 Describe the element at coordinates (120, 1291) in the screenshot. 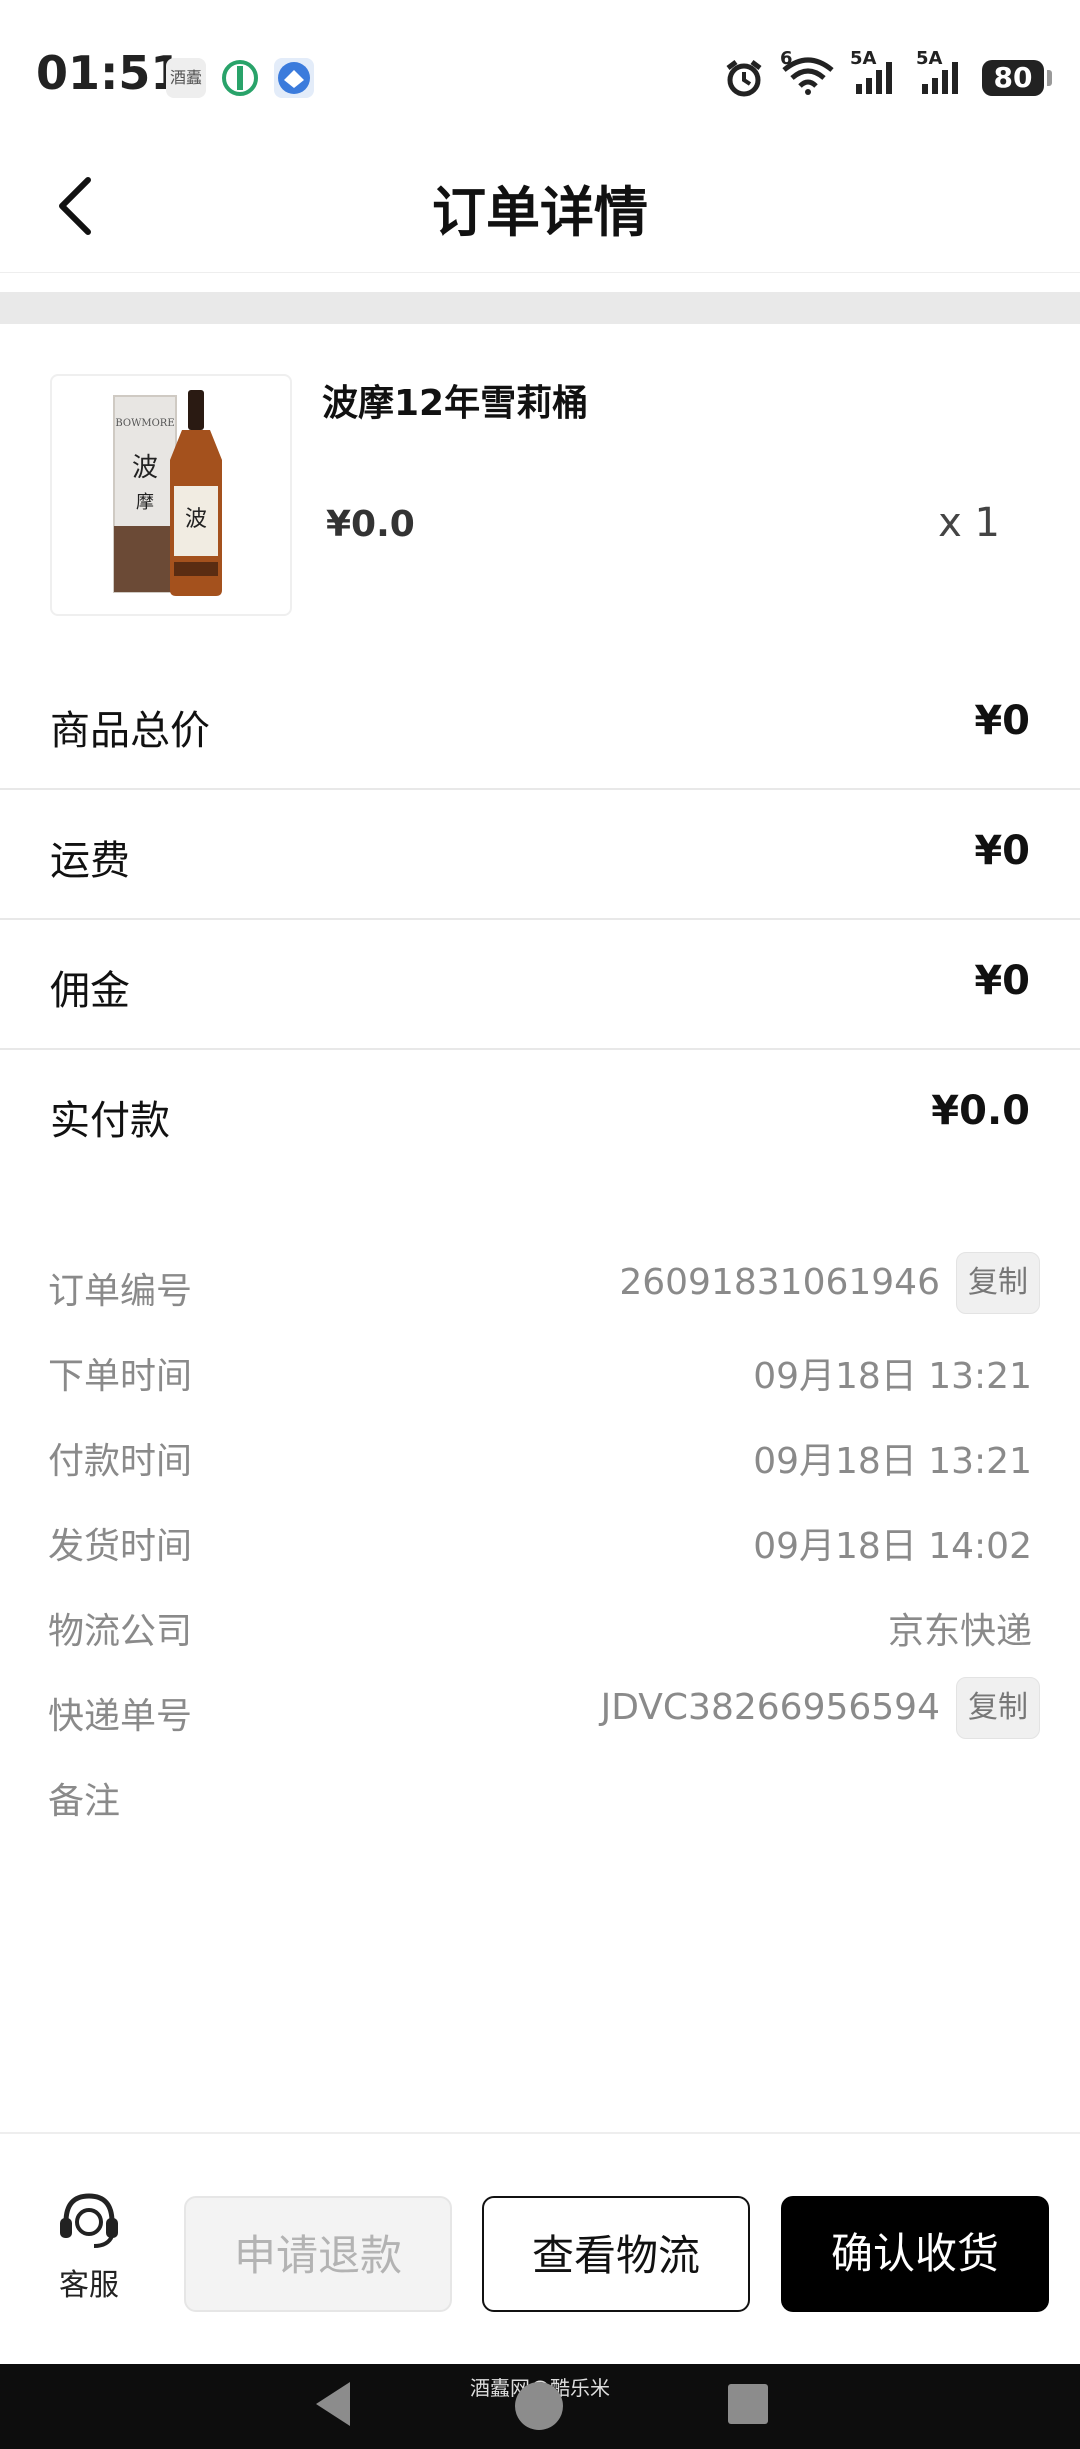

I see `info-label: 订单编号` at that location.